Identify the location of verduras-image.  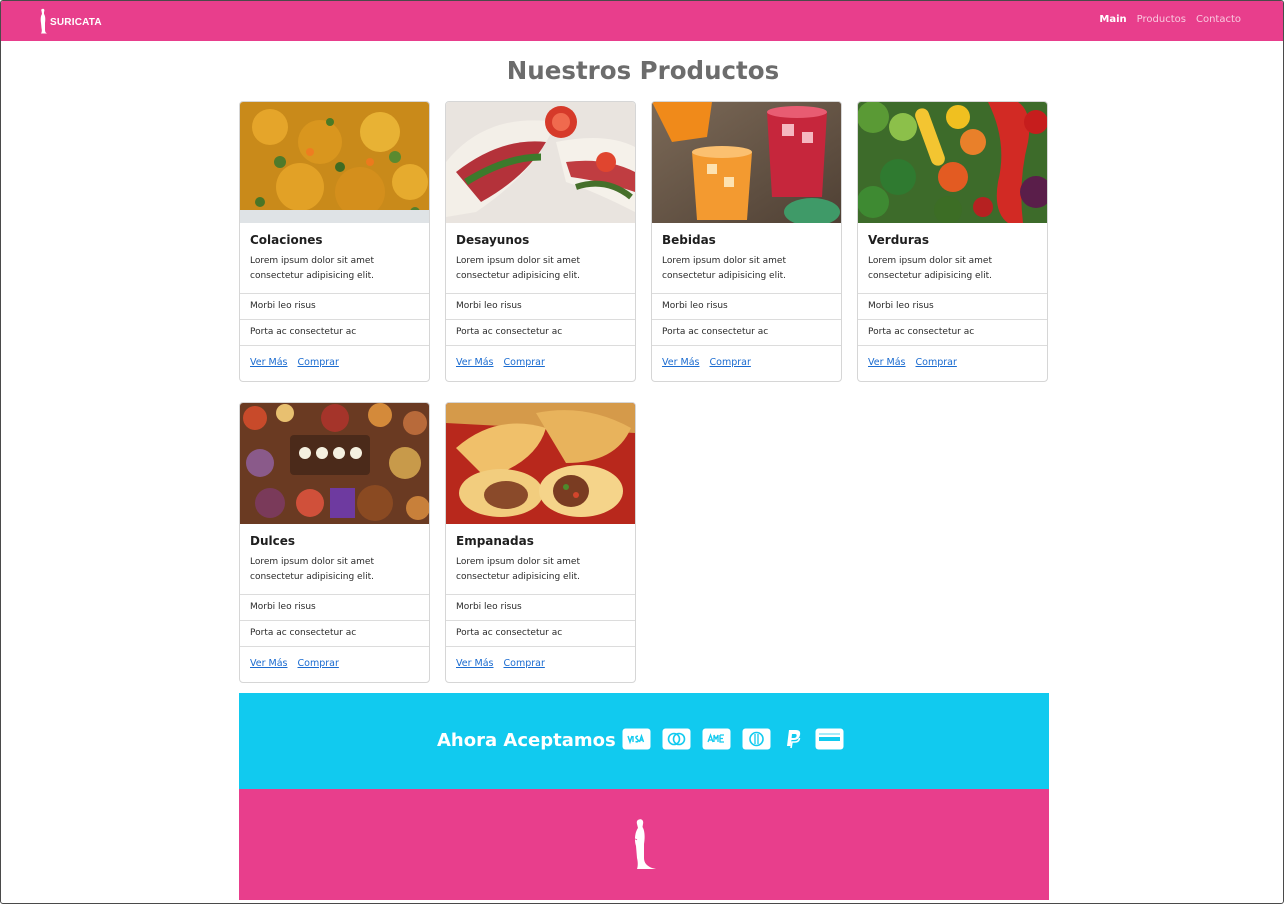
(952, 162).